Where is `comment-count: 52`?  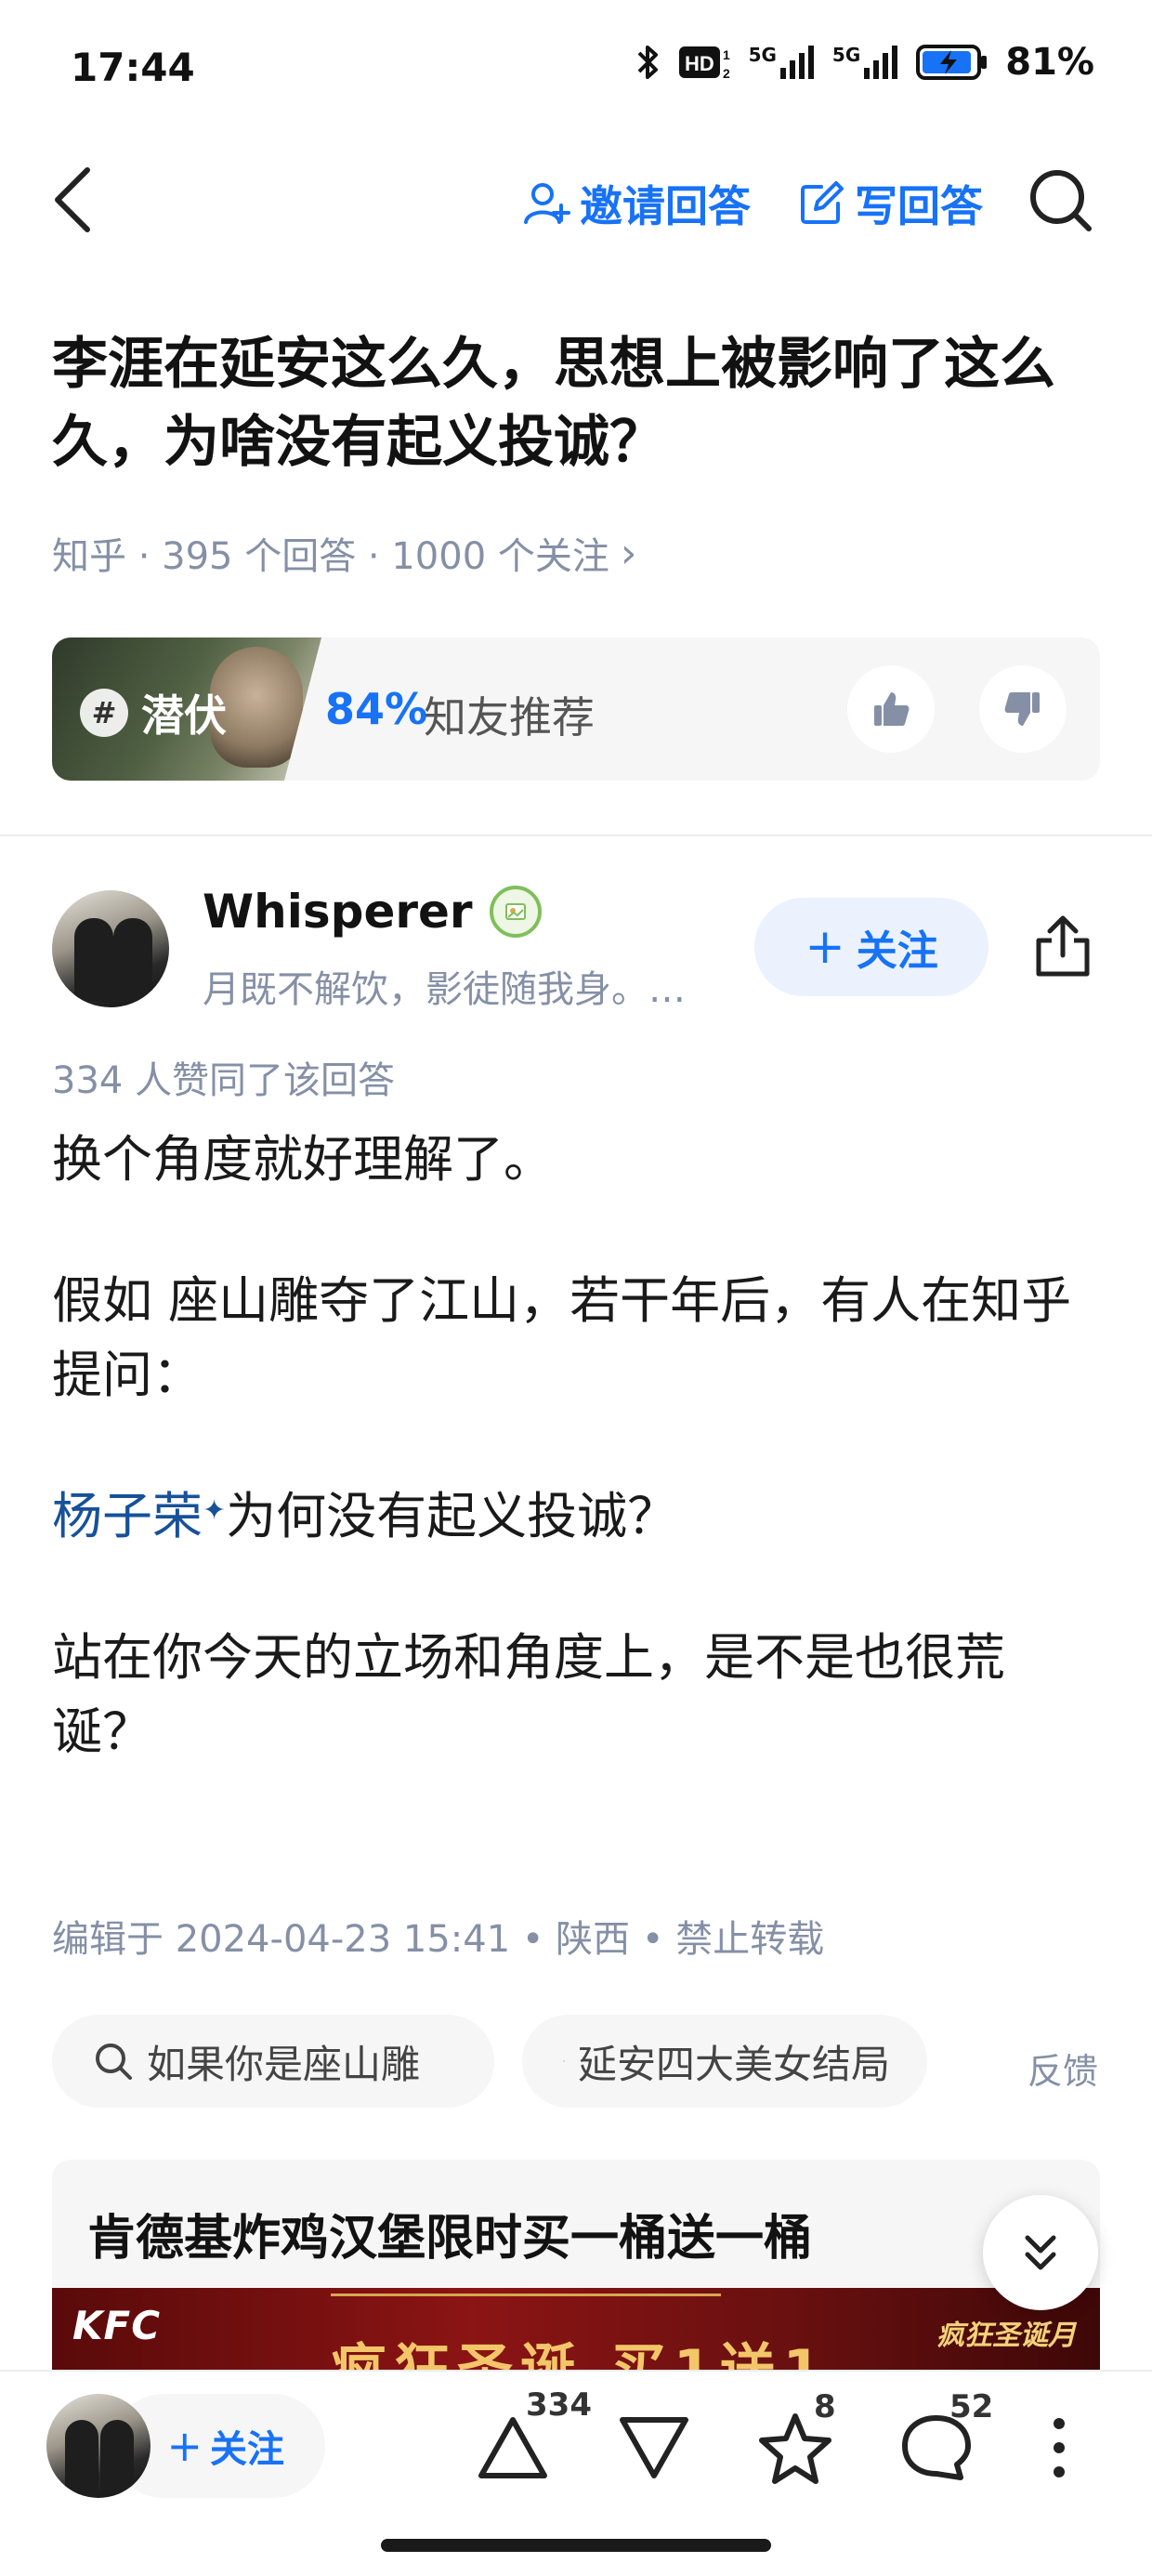 comment-count: 52 is located at coordinates (971, 2406).